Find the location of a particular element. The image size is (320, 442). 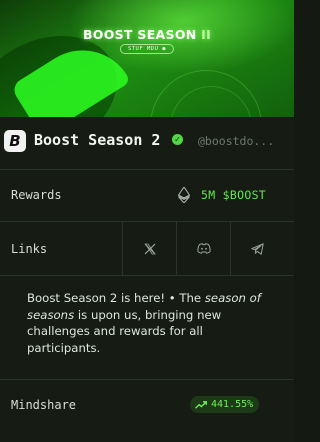

discord-icon is located at coordinates (203, 248).